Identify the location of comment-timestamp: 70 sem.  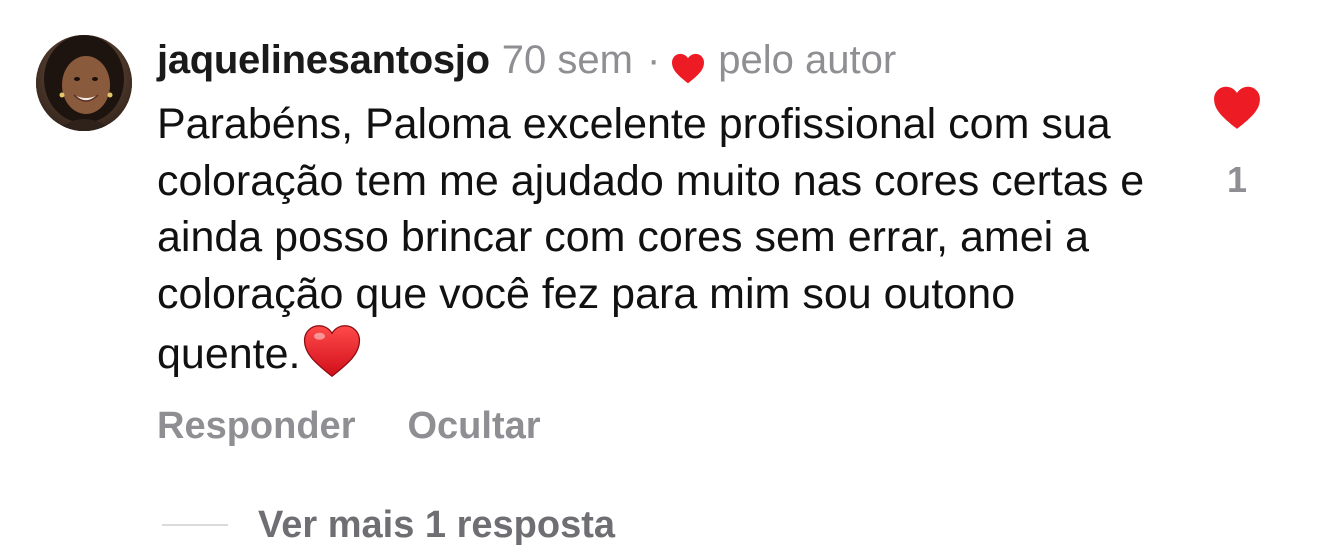
(567, 60).